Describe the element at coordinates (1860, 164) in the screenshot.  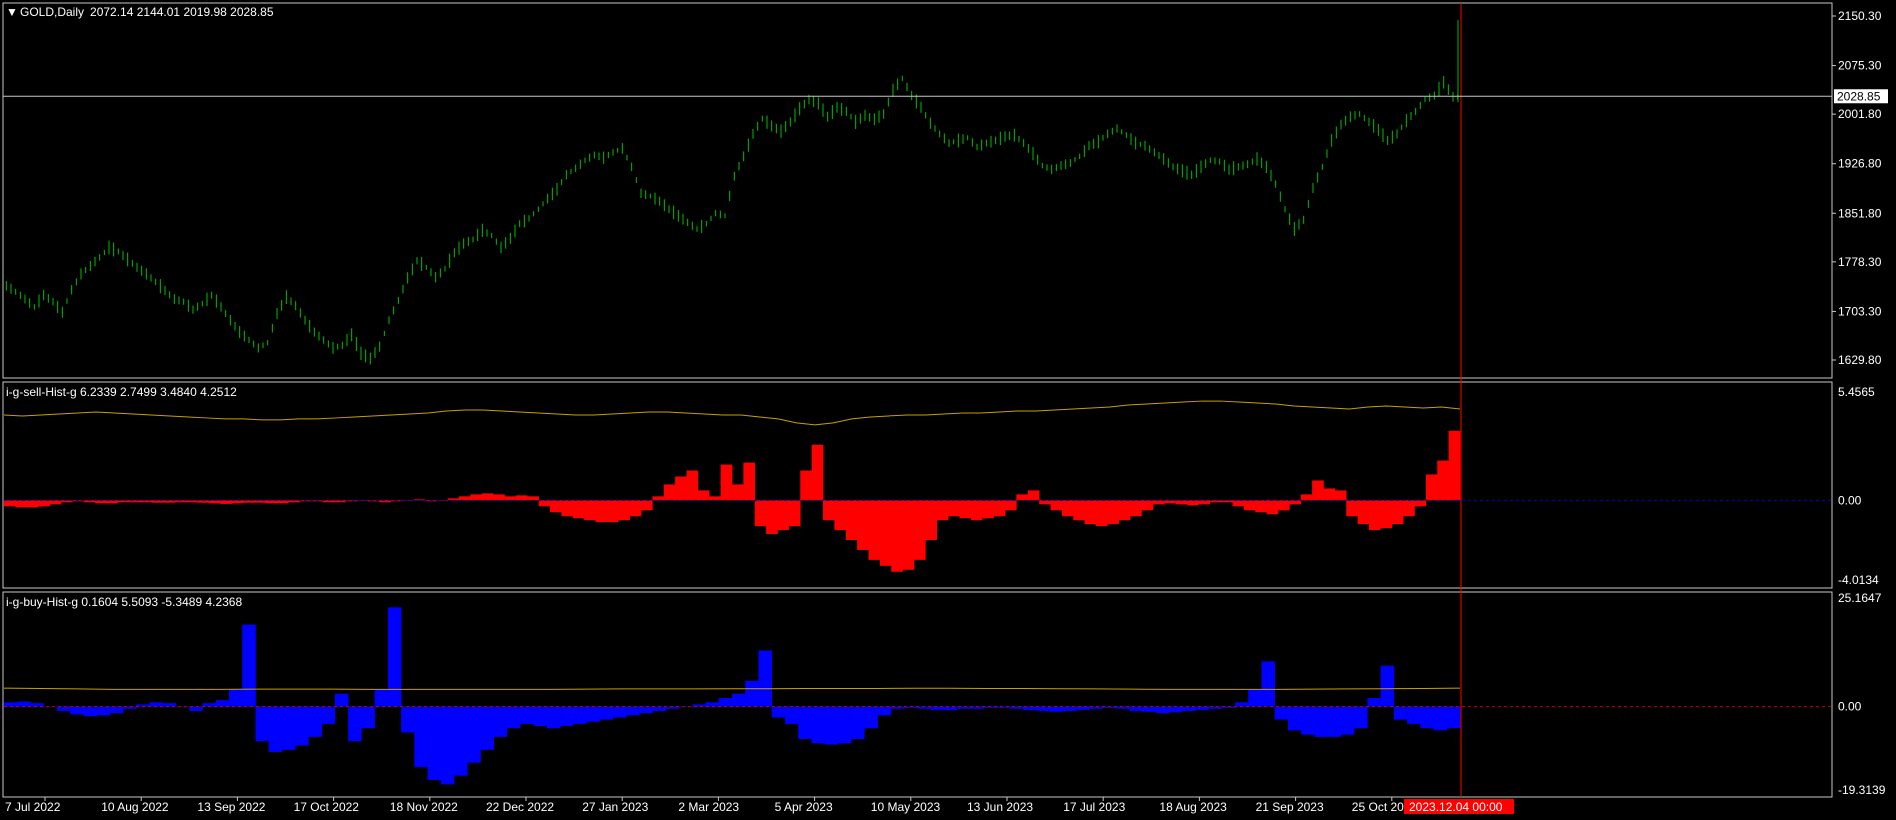
I see `price-tick-label: 1926.80` at that location.